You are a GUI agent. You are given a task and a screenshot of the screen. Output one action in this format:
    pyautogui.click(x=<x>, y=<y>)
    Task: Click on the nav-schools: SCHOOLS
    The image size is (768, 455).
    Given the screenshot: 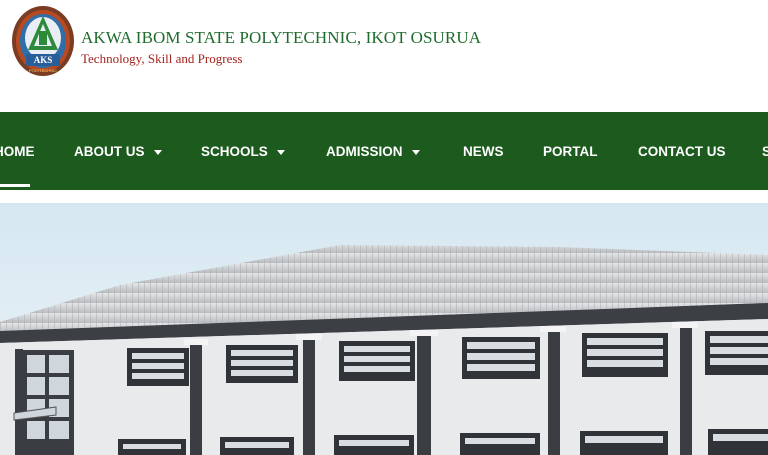 What is the action you would take?
    pyautogui.click(x=243, y=151)
    